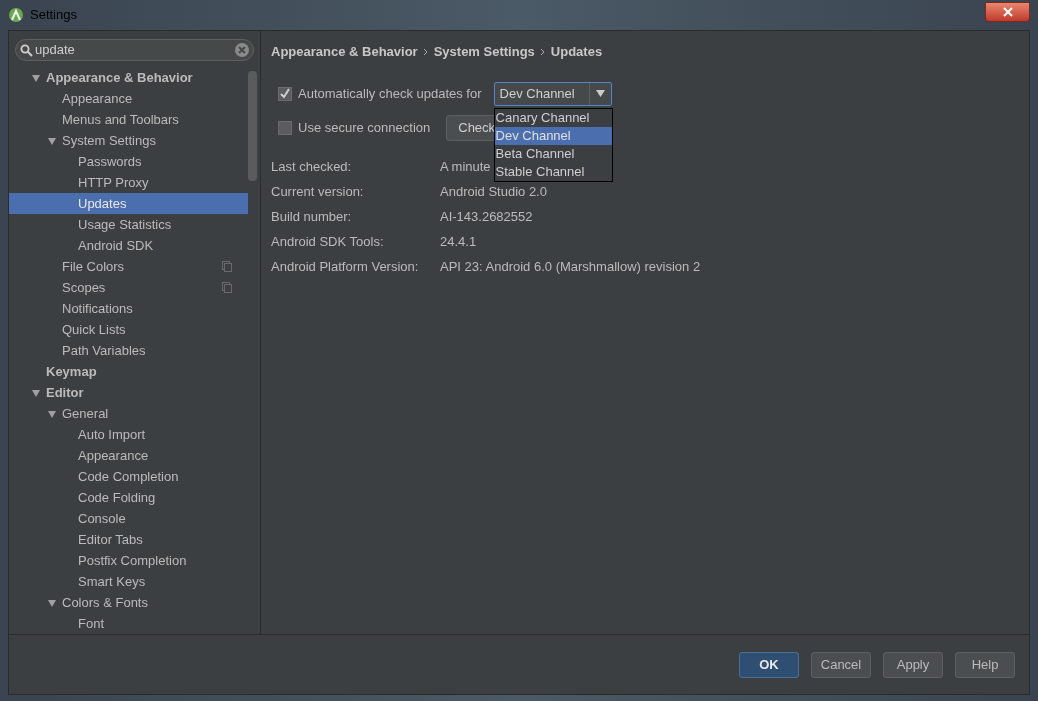 This screenshot has width=1038, height=701. I want to click on dropdown-option: Beta Channel, so click(553, 153).